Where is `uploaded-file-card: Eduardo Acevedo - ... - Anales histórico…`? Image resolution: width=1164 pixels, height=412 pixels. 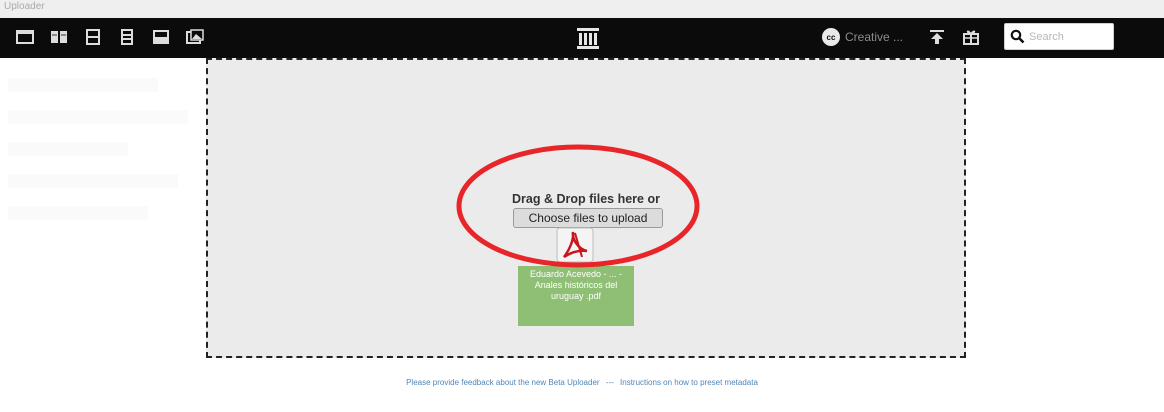 uploaded-file-card: Eduardo Acevedo - ... - Anales histórico… is located at coordinates (576, 296).